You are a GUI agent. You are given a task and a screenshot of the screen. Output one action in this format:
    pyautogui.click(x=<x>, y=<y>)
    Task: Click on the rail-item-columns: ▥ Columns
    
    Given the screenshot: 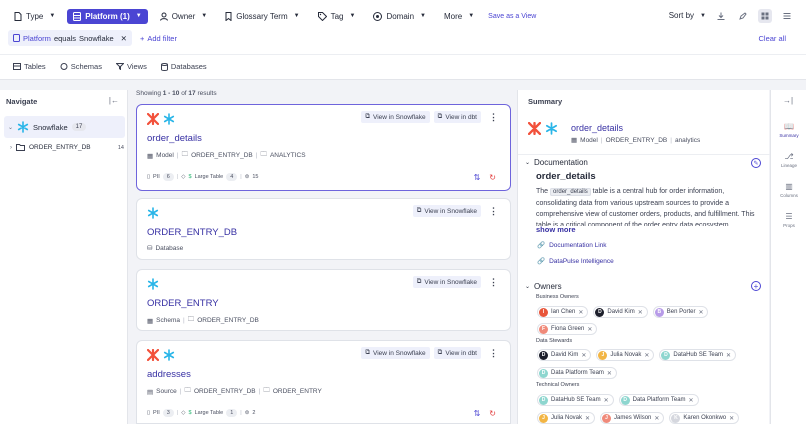 What is the action you would take?
    pyautogui.click(x=788, y=190)
    